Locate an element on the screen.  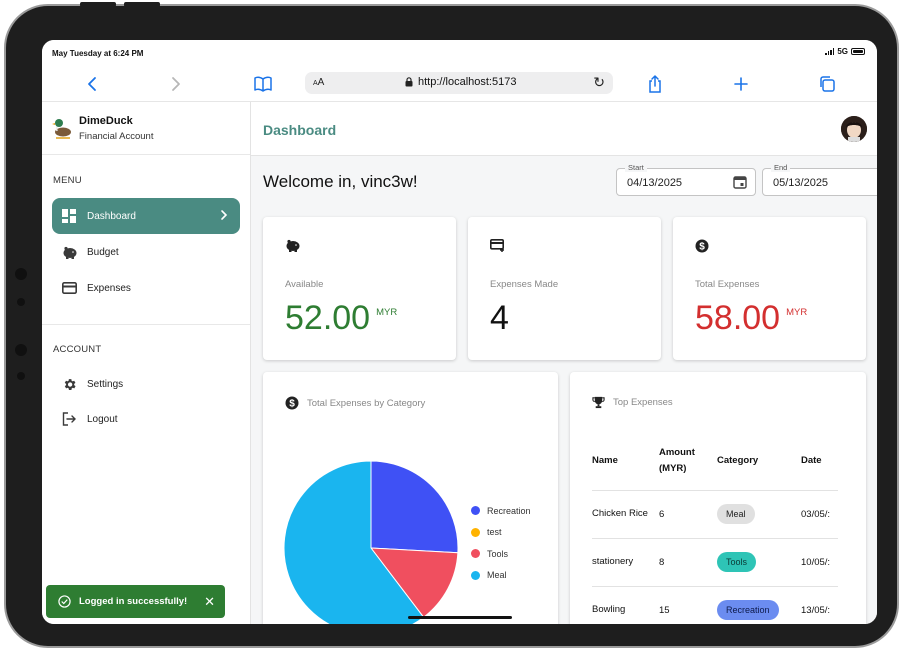
plus-icon is located at coordinates (741, 84).